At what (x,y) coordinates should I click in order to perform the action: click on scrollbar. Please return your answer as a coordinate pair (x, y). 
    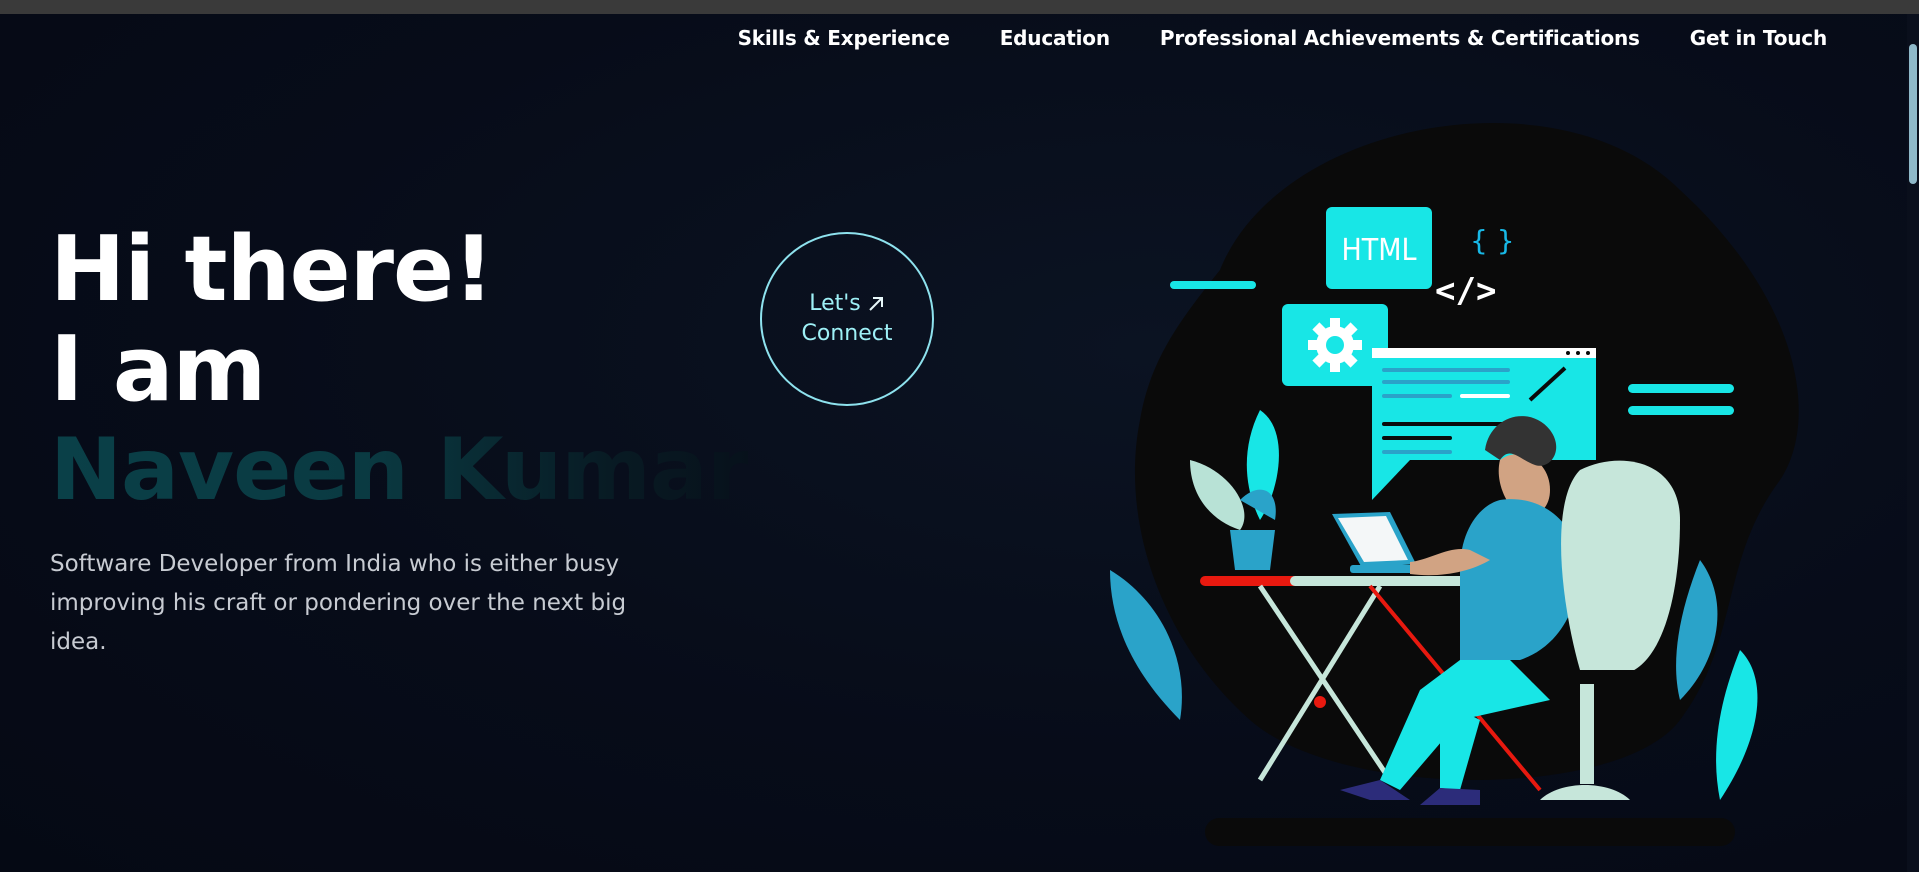
    Looking at the image, I should click on (1913, 443).